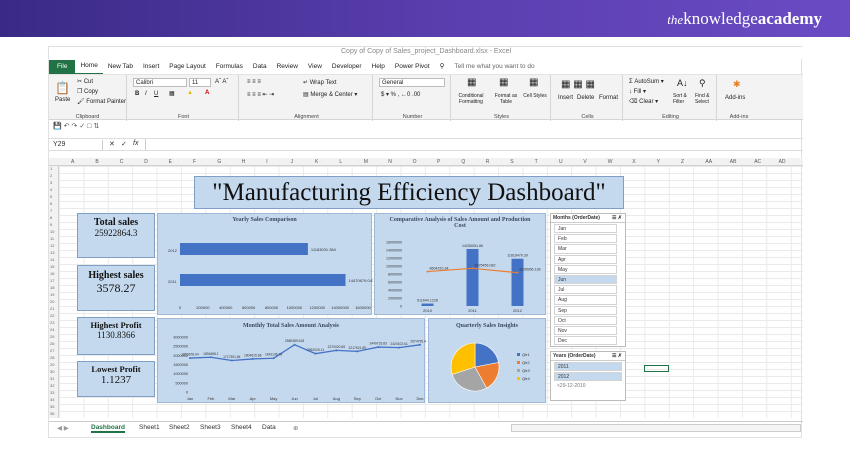 The image size is (850, 450). I want to click on row-header: 12, so click(52, 245).